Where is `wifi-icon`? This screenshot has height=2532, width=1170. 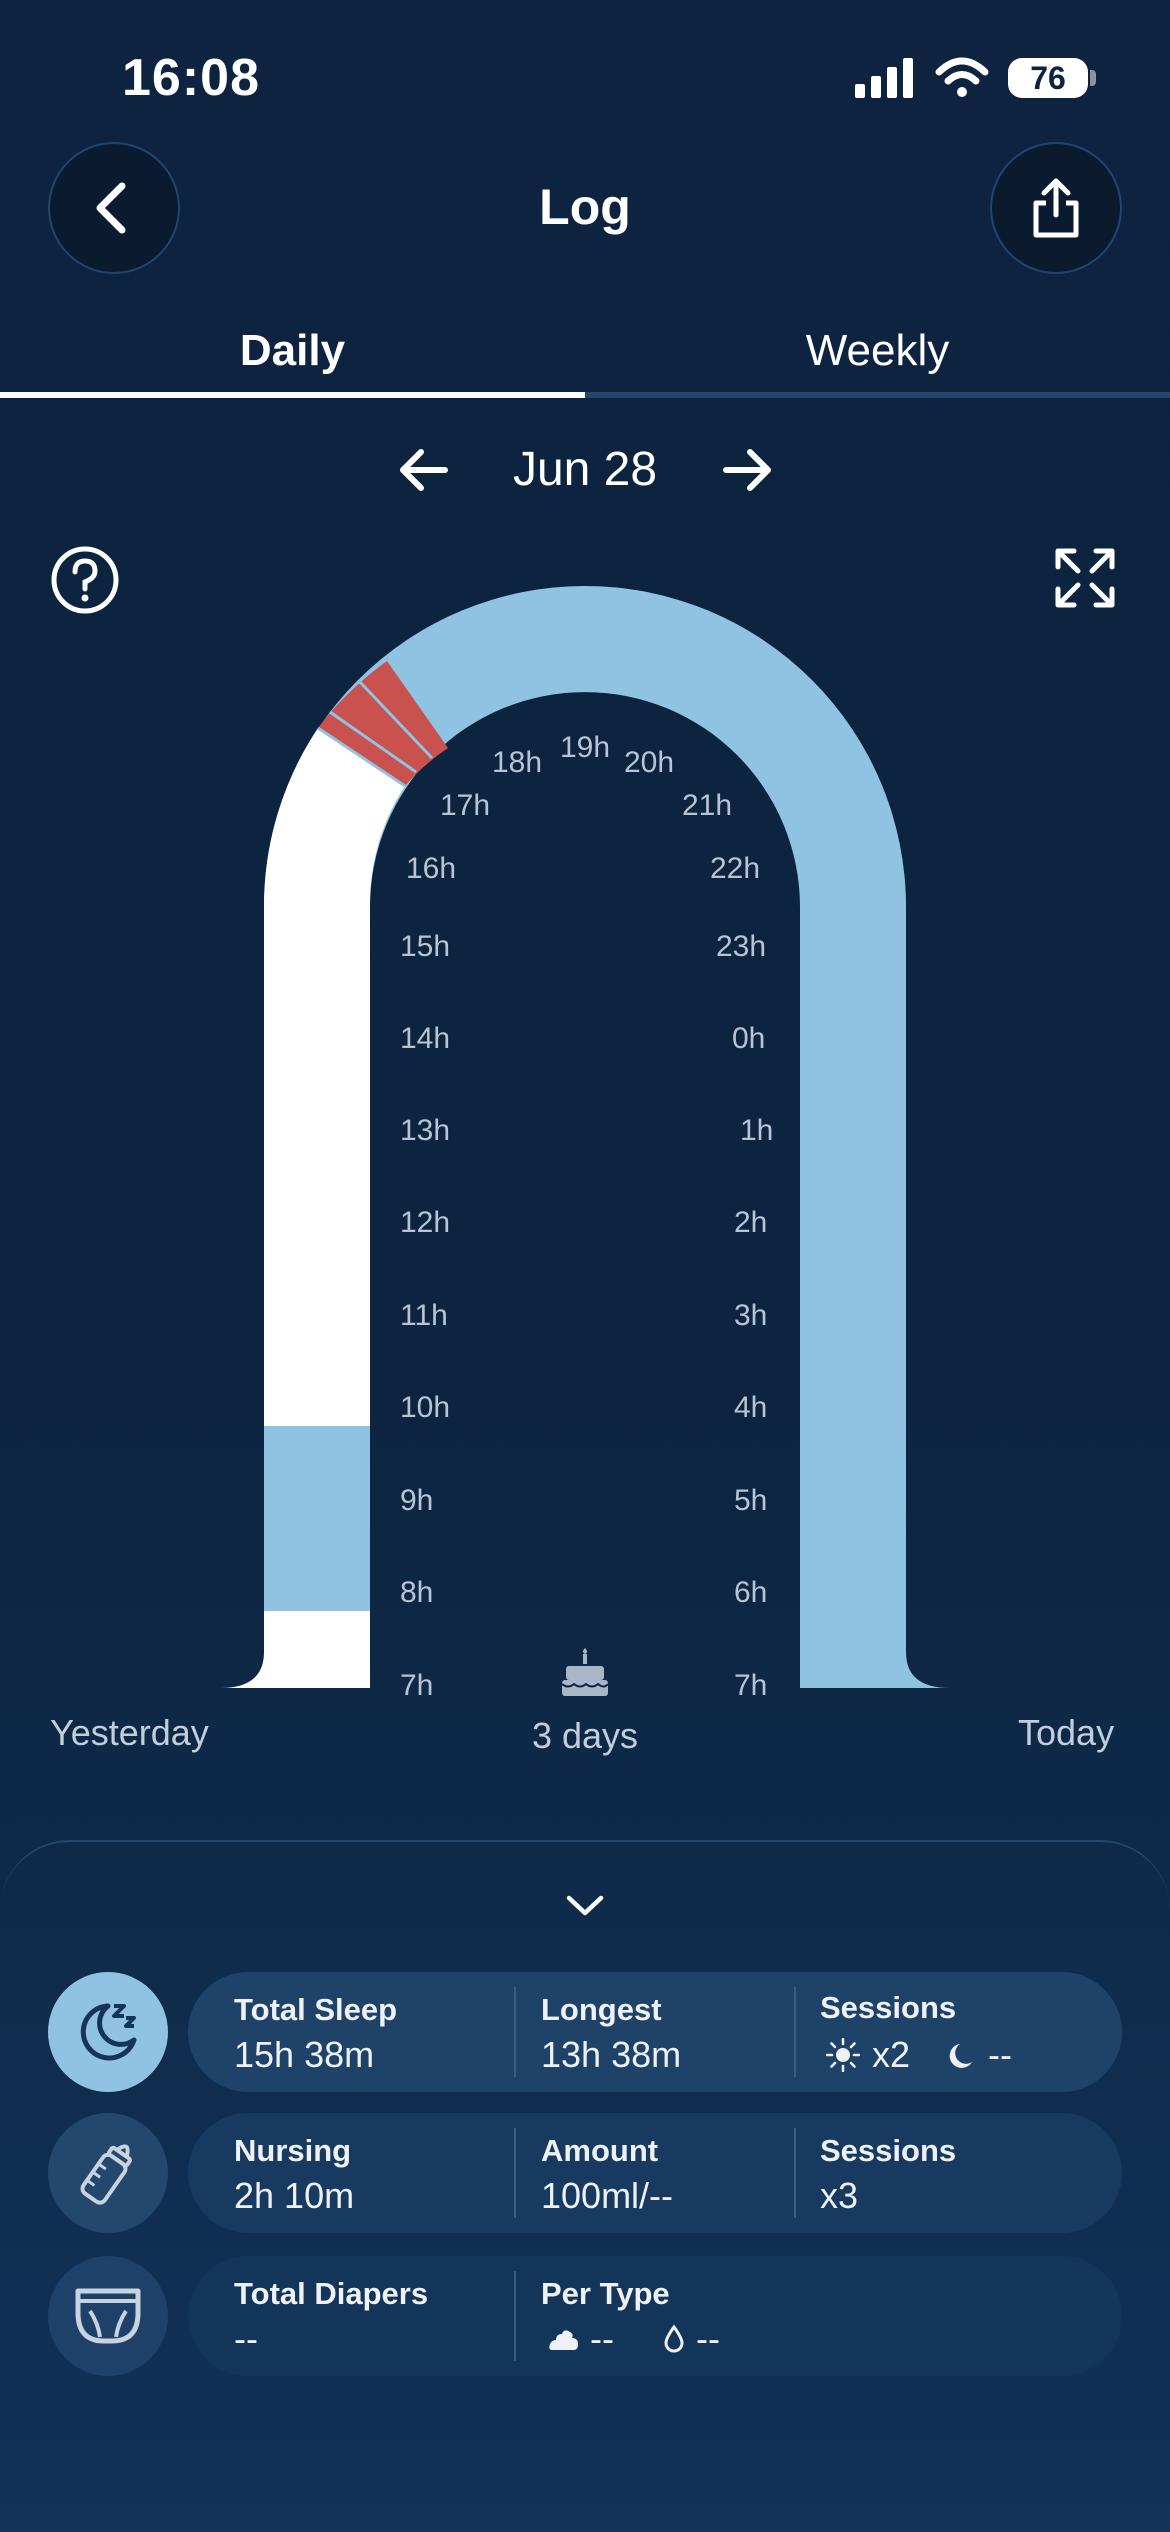
wifi-icon is located at coordinates (962, 77).